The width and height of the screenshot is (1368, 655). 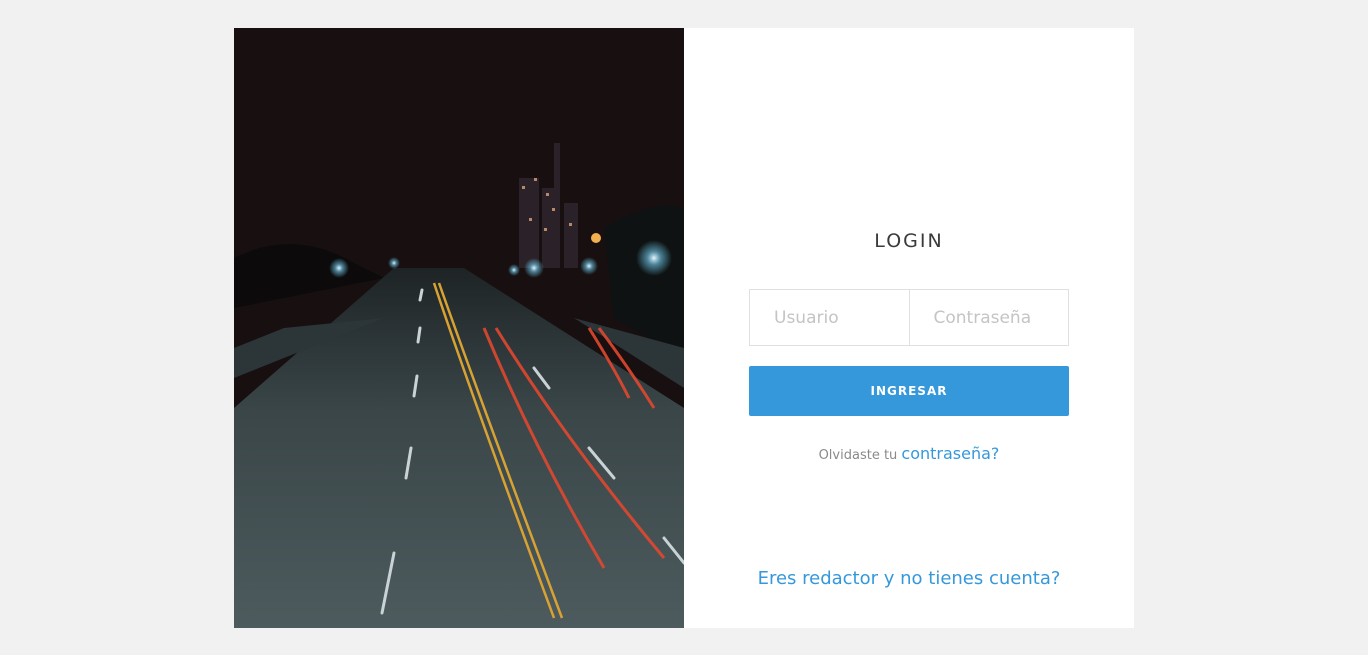 I want to click on password-input, so click(x=988, y=317).